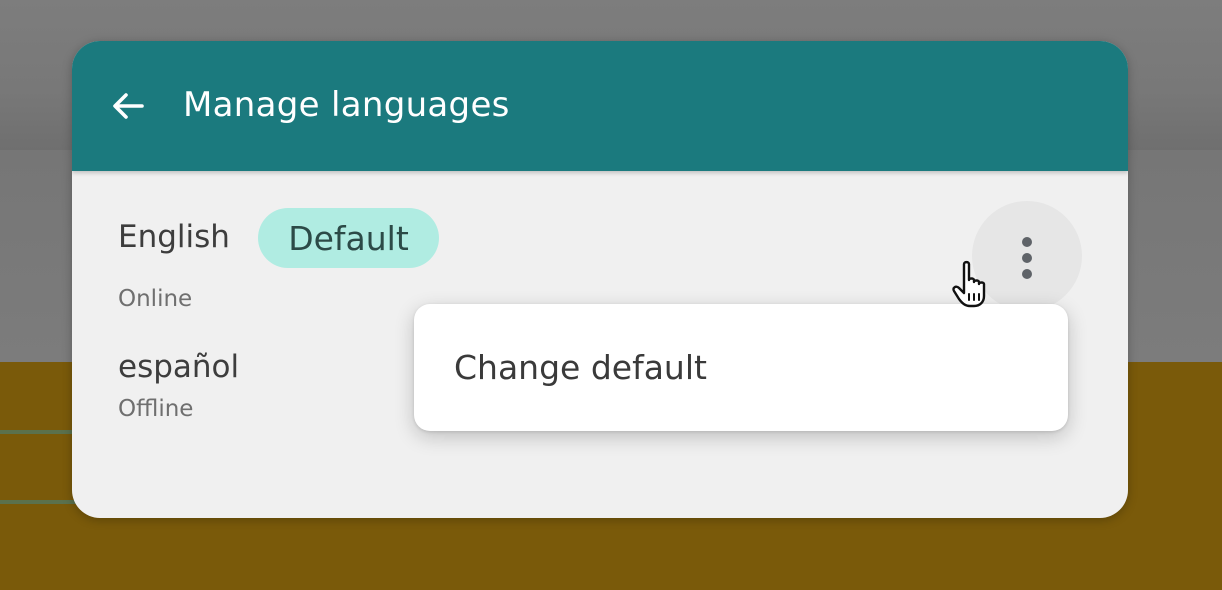 The height and width of the screenshot is (590, 1222). Describe the element at coordinates (179, 367) in the screenshot. I see `language-name-espanol: español` at that location.